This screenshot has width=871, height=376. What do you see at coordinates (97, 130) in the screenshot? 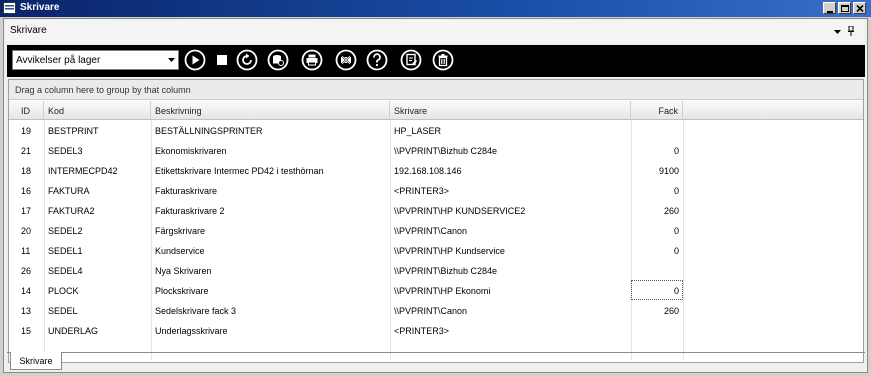
I see `cell-kod: BESTPRINT` at bounding box center [97, 130].